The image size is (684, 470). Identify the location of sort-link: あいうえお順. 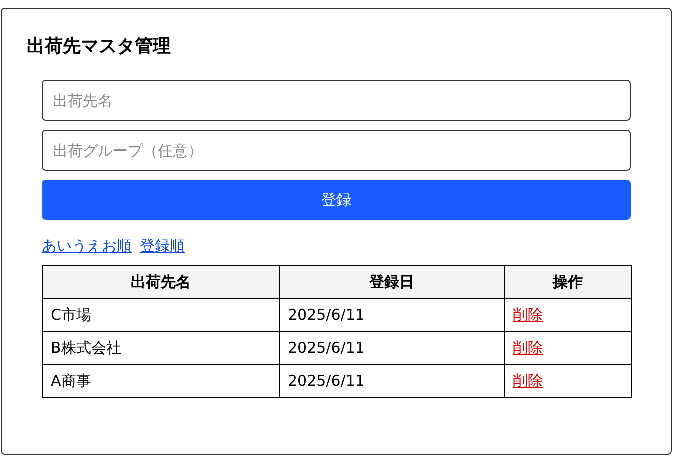
(87, 246).